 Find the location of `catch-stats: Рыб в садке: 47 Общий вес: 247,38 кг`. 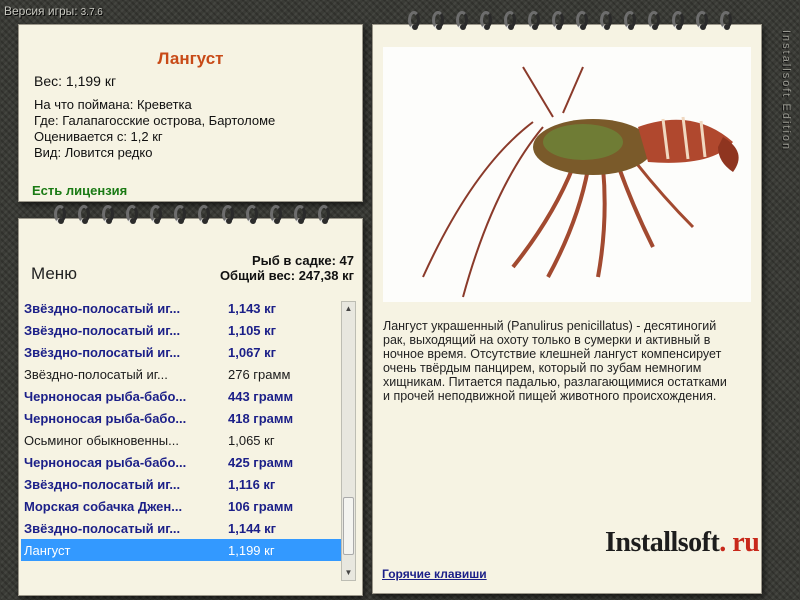

catch-stats: Рыб в садке: 47 Общий вес: 247,38 кг is located at coordinates (287, 268).